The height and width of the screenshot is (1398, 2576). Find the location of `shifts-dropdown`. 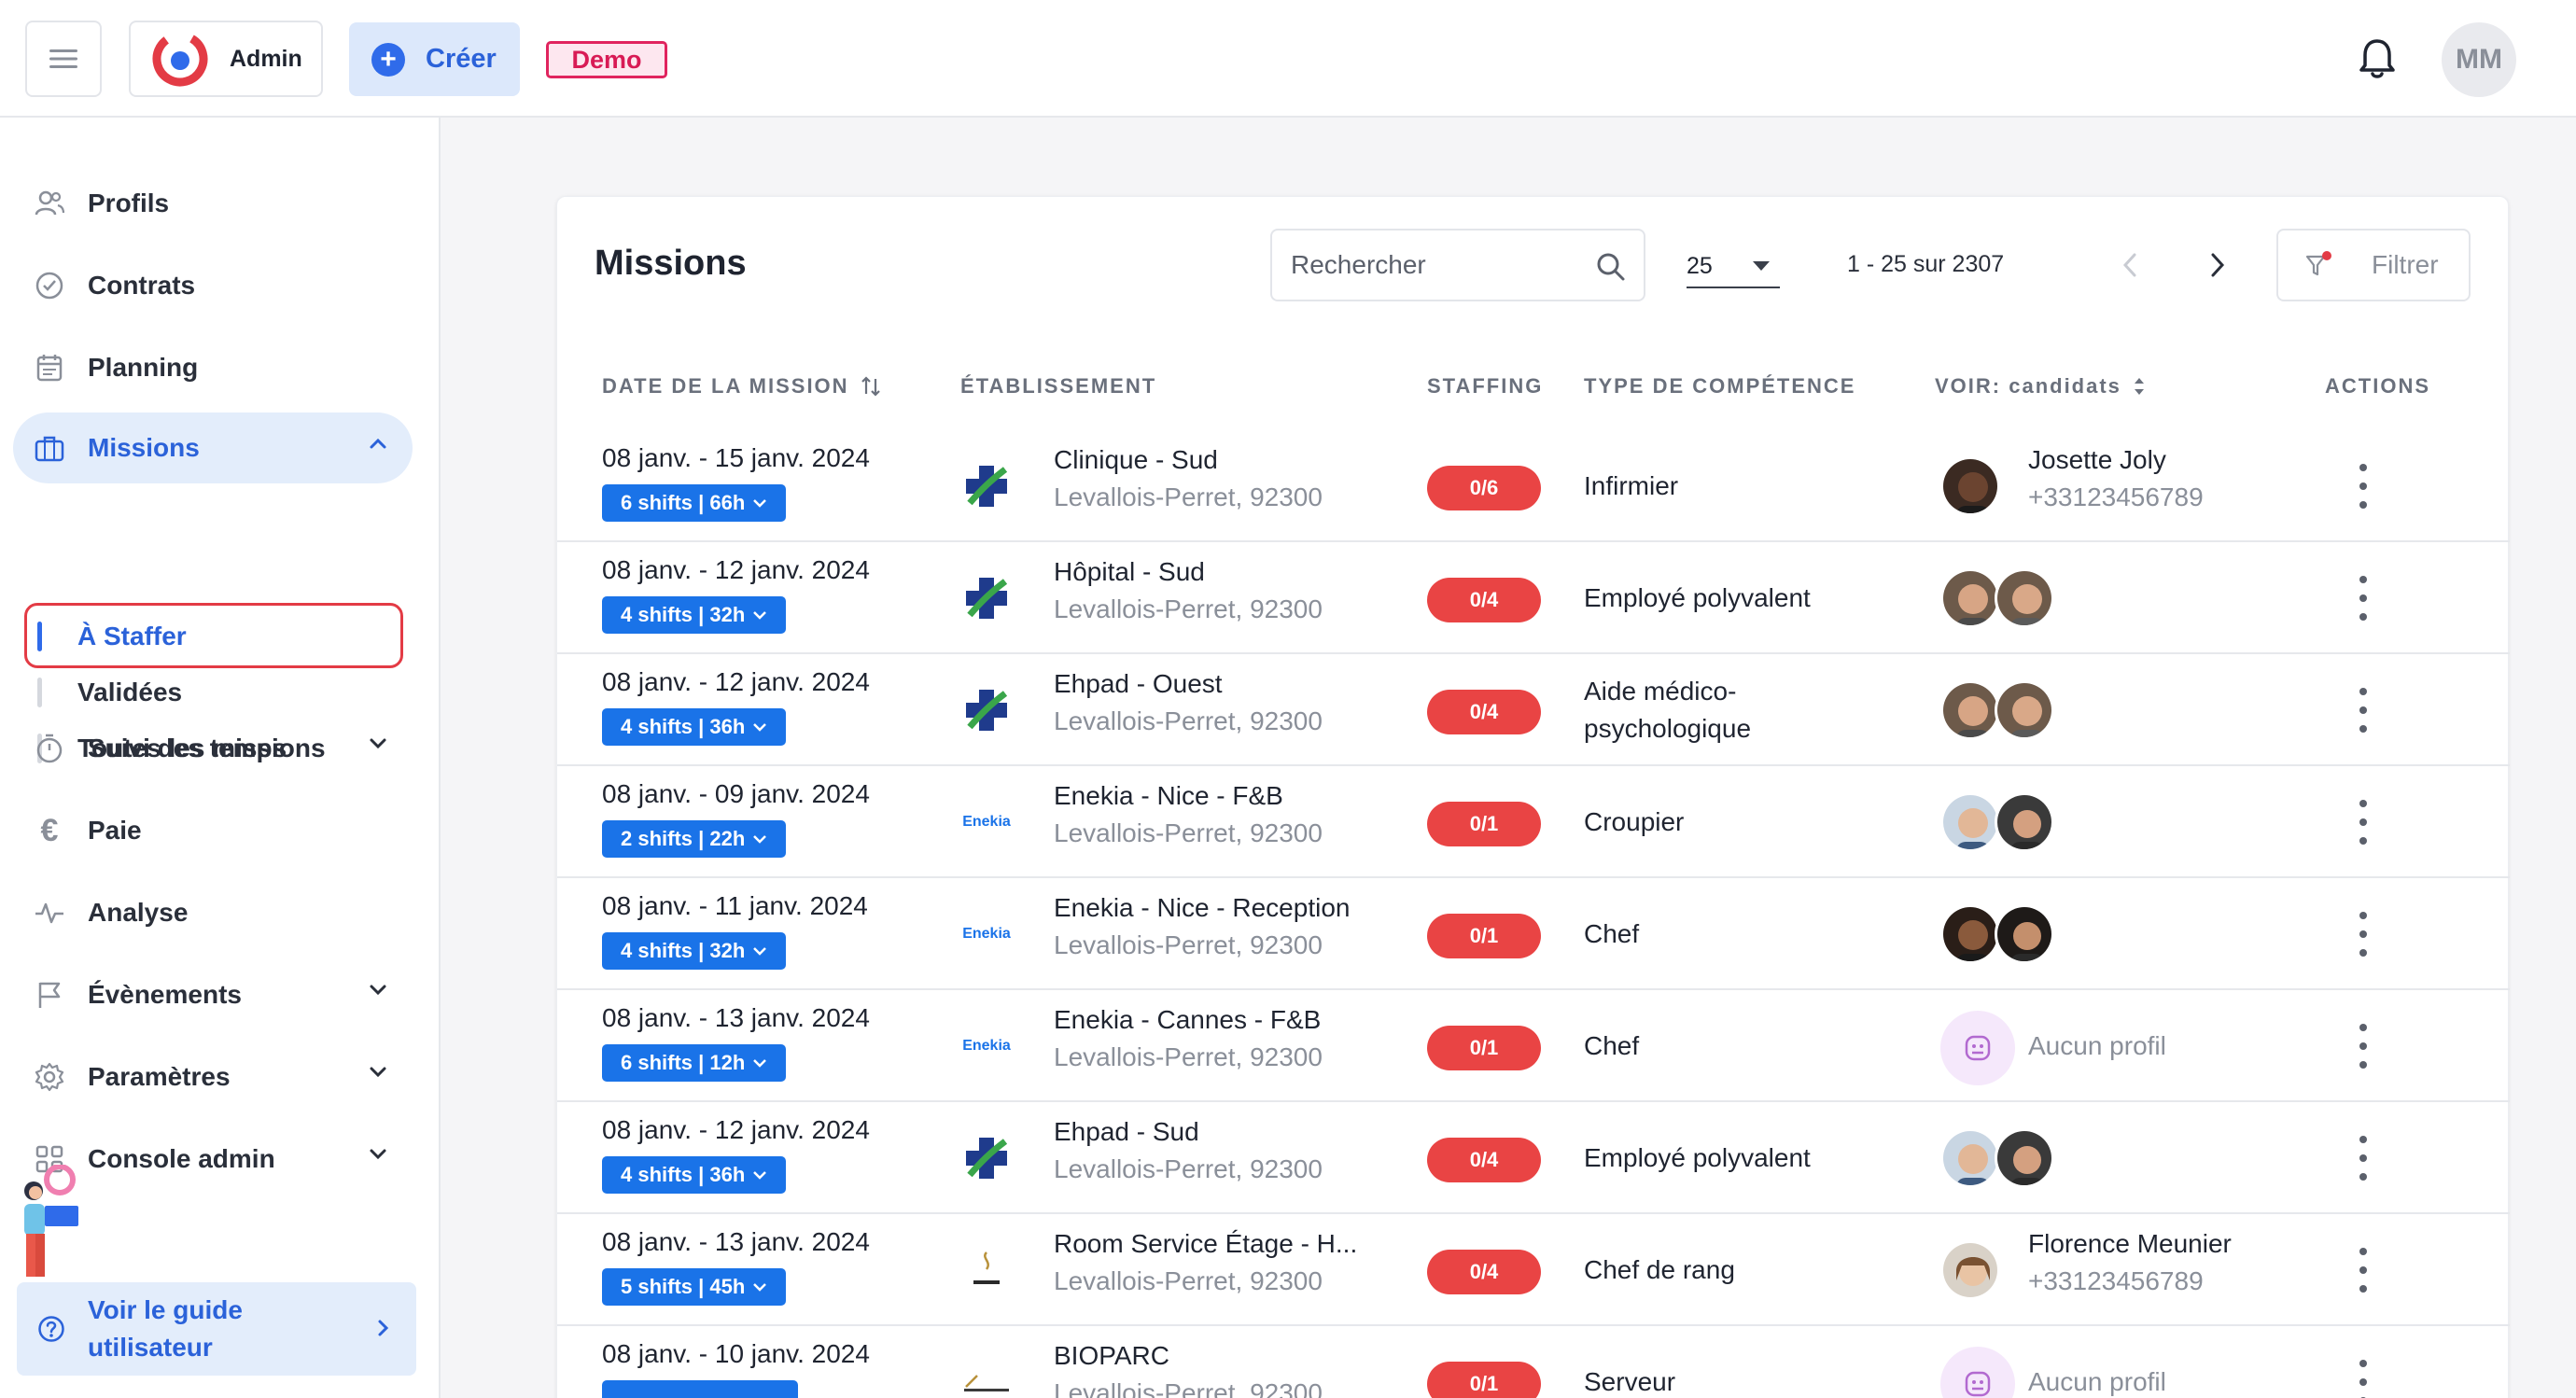

shifts-dropdown is located at coordinates (700, 1389).